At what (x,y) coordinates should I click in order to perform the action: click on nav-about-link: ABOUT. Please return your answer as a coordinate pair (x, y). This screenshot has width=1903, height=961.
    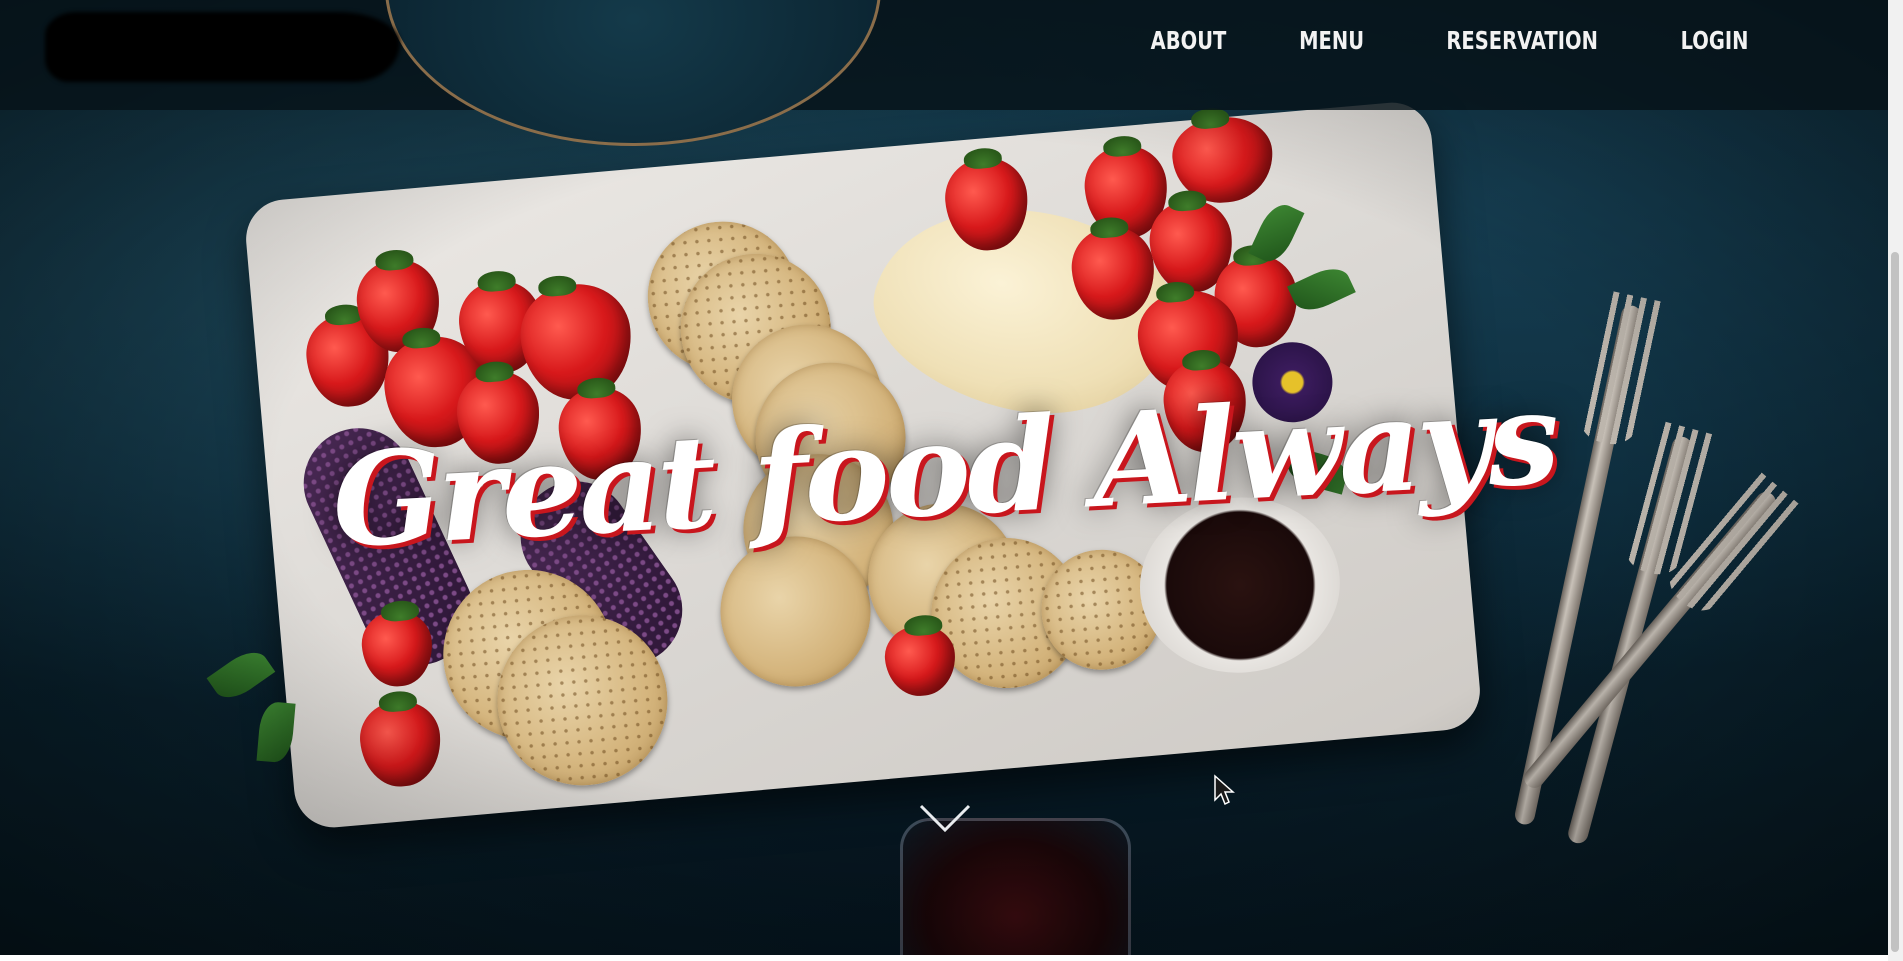
    Looking at the image, I should click on (1189, 40).